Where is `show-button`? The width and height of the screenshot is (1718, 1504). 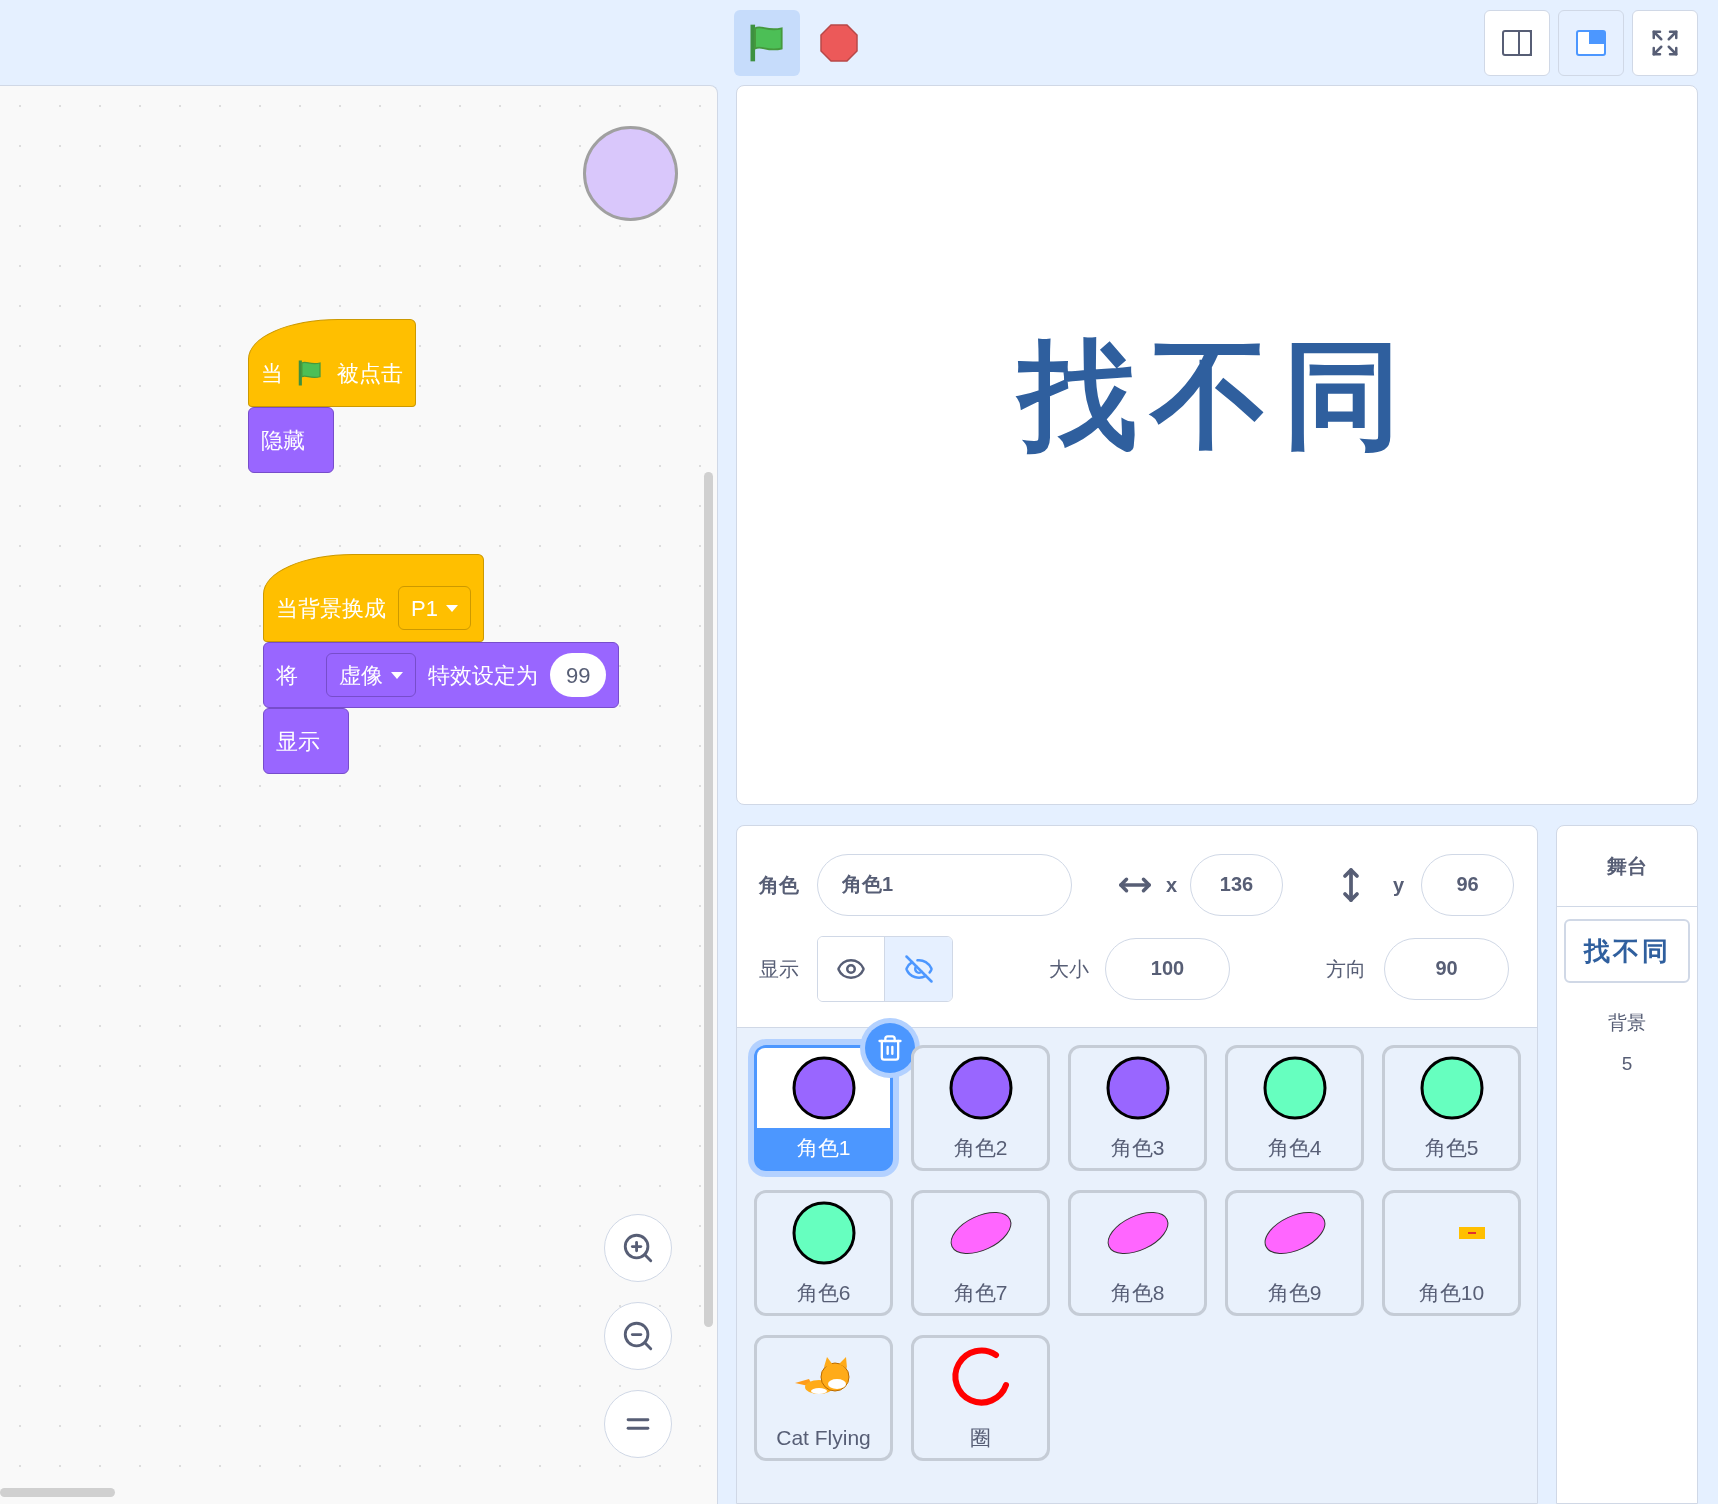
show-button is located at coordinates (851, 968).